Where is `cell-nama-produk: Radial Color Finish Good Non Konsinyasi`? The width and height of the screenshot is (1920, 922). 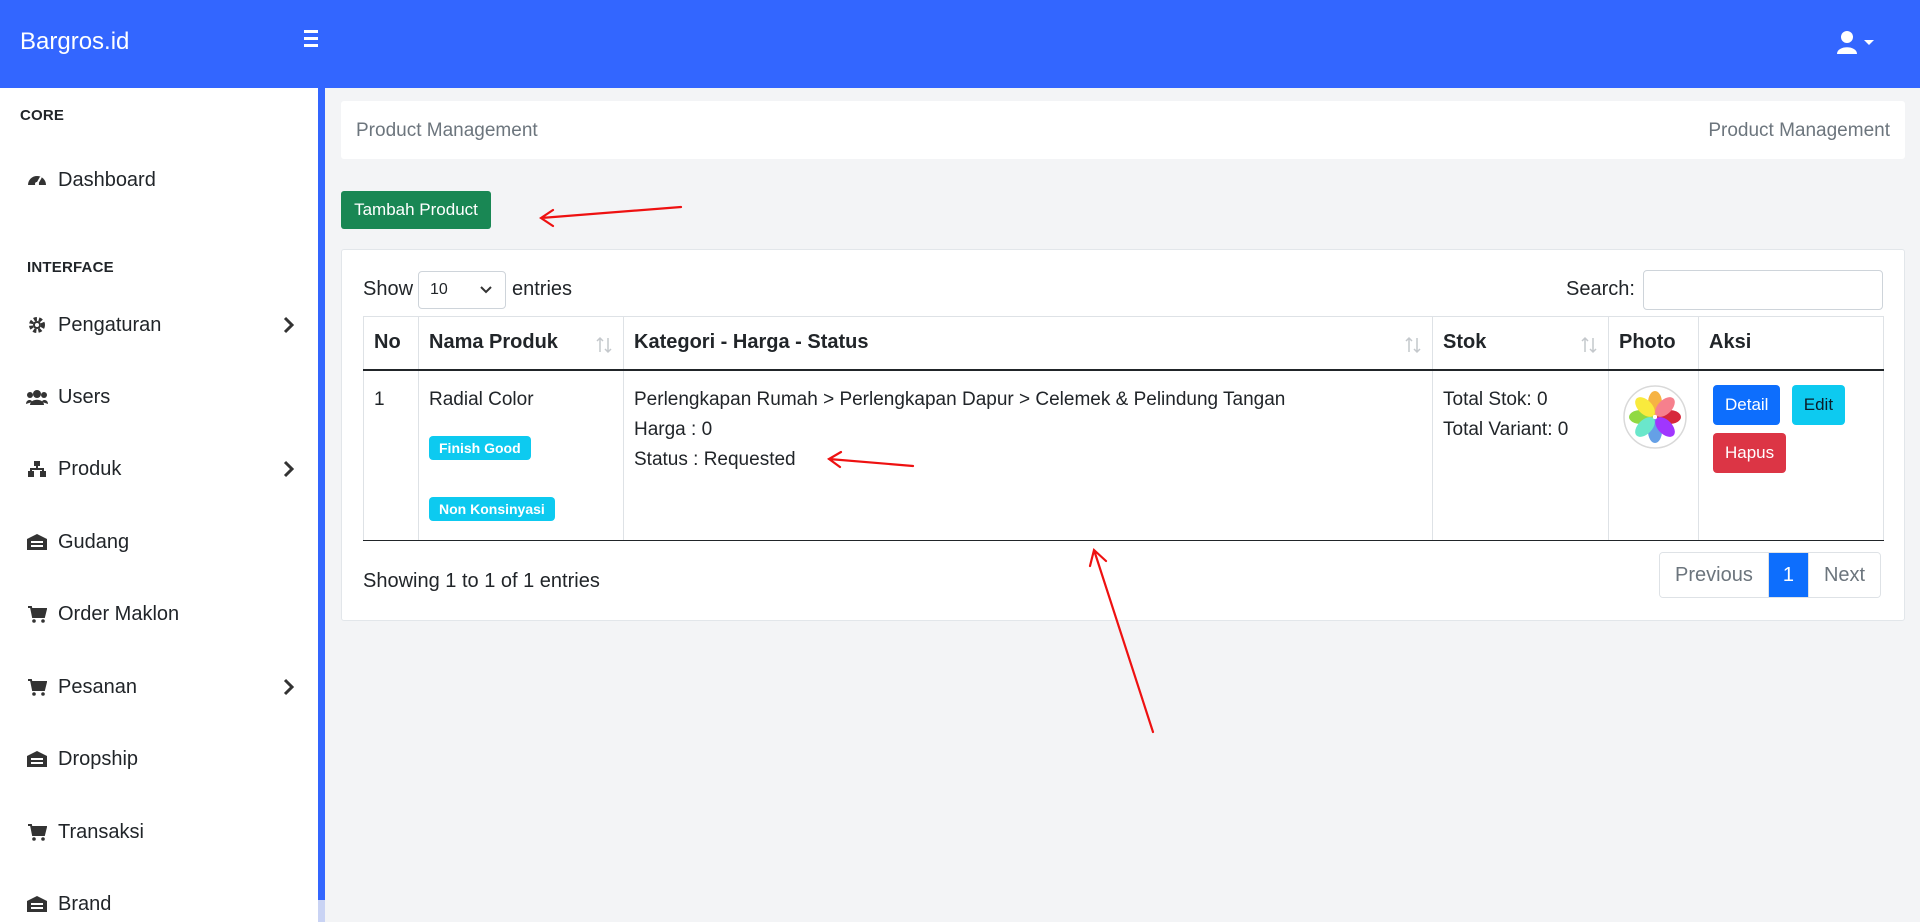
cell-nama-produk: Radial Color Finish Good Non Konsinyasi is located at coordinates (521, 455).